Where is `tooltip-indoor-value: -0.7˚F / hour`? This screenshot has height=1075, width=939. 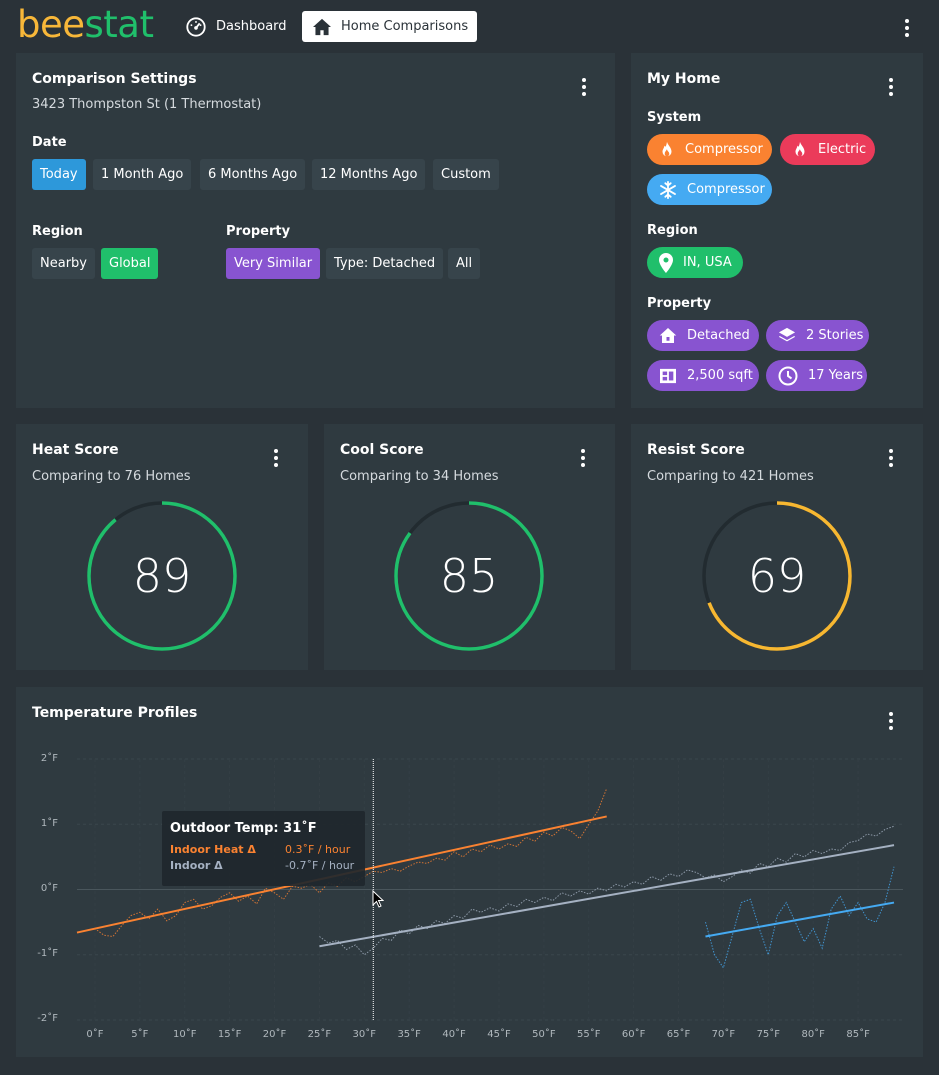
tooltip-indoor-value: -0.7˚F / hour is located at coordinates (320, 865).